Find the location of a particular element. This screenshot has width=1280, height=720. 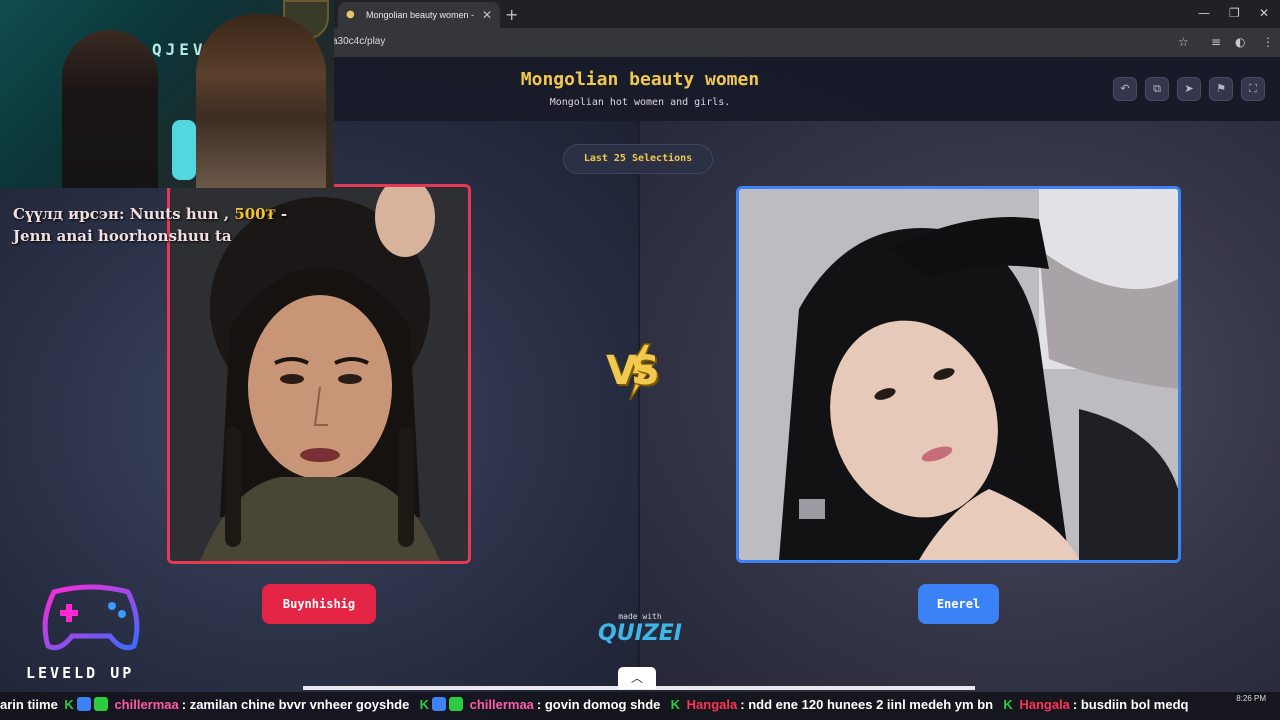

made-with-badge: made with QUIZEI is located at coordinates (640, 629).